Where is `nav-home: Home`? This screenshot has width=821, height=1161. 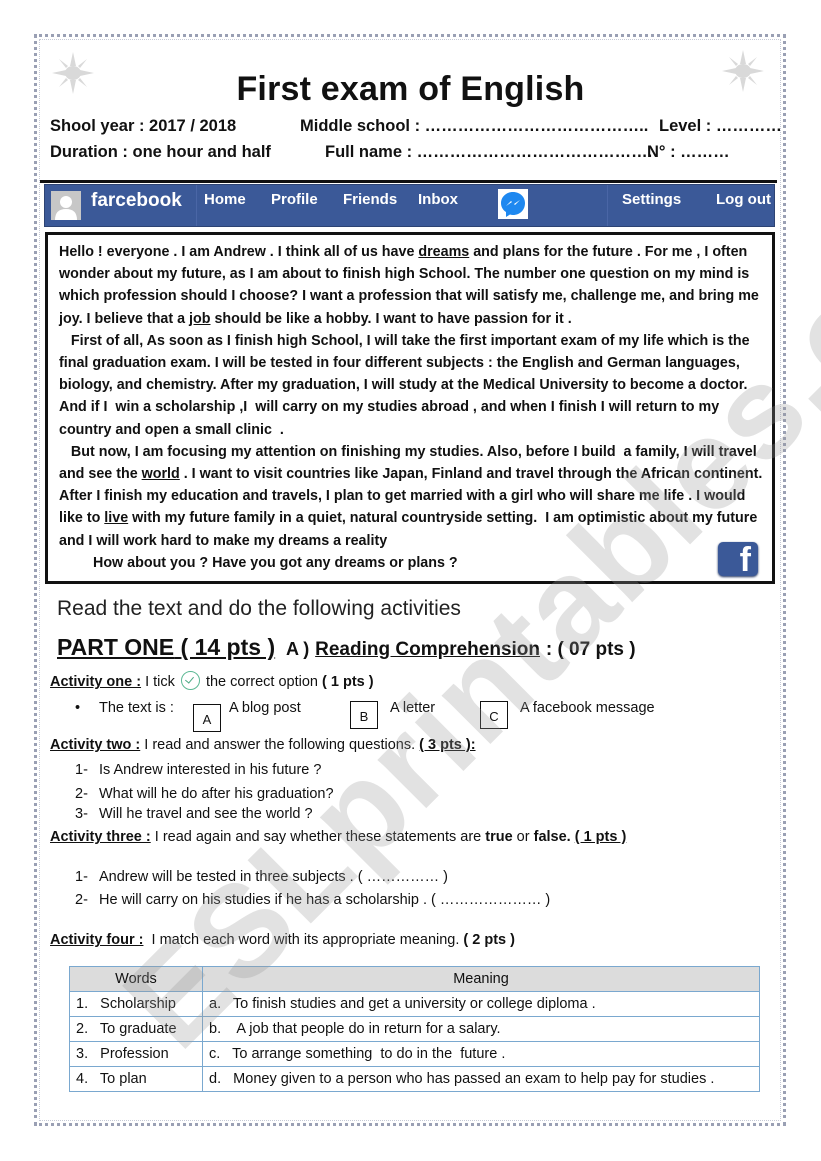 nav-home: Home is located at coordinates (225, 199).